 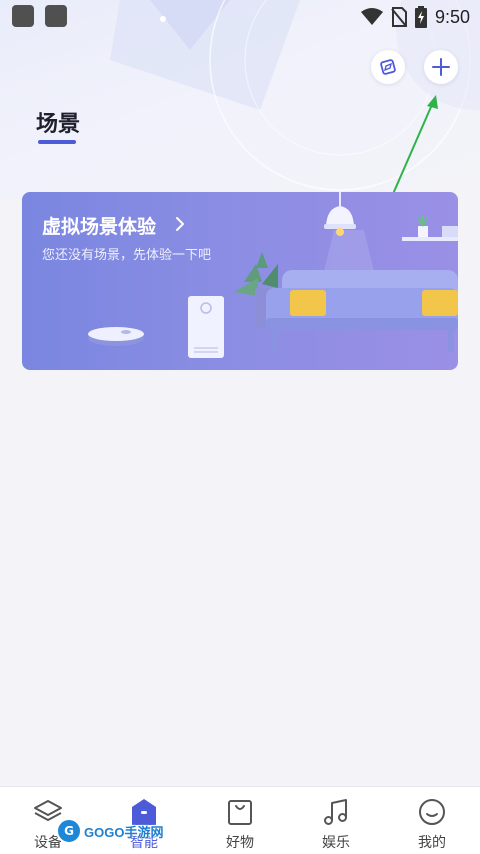 I want to click on add-scene-button, so click(x=441, y=67).